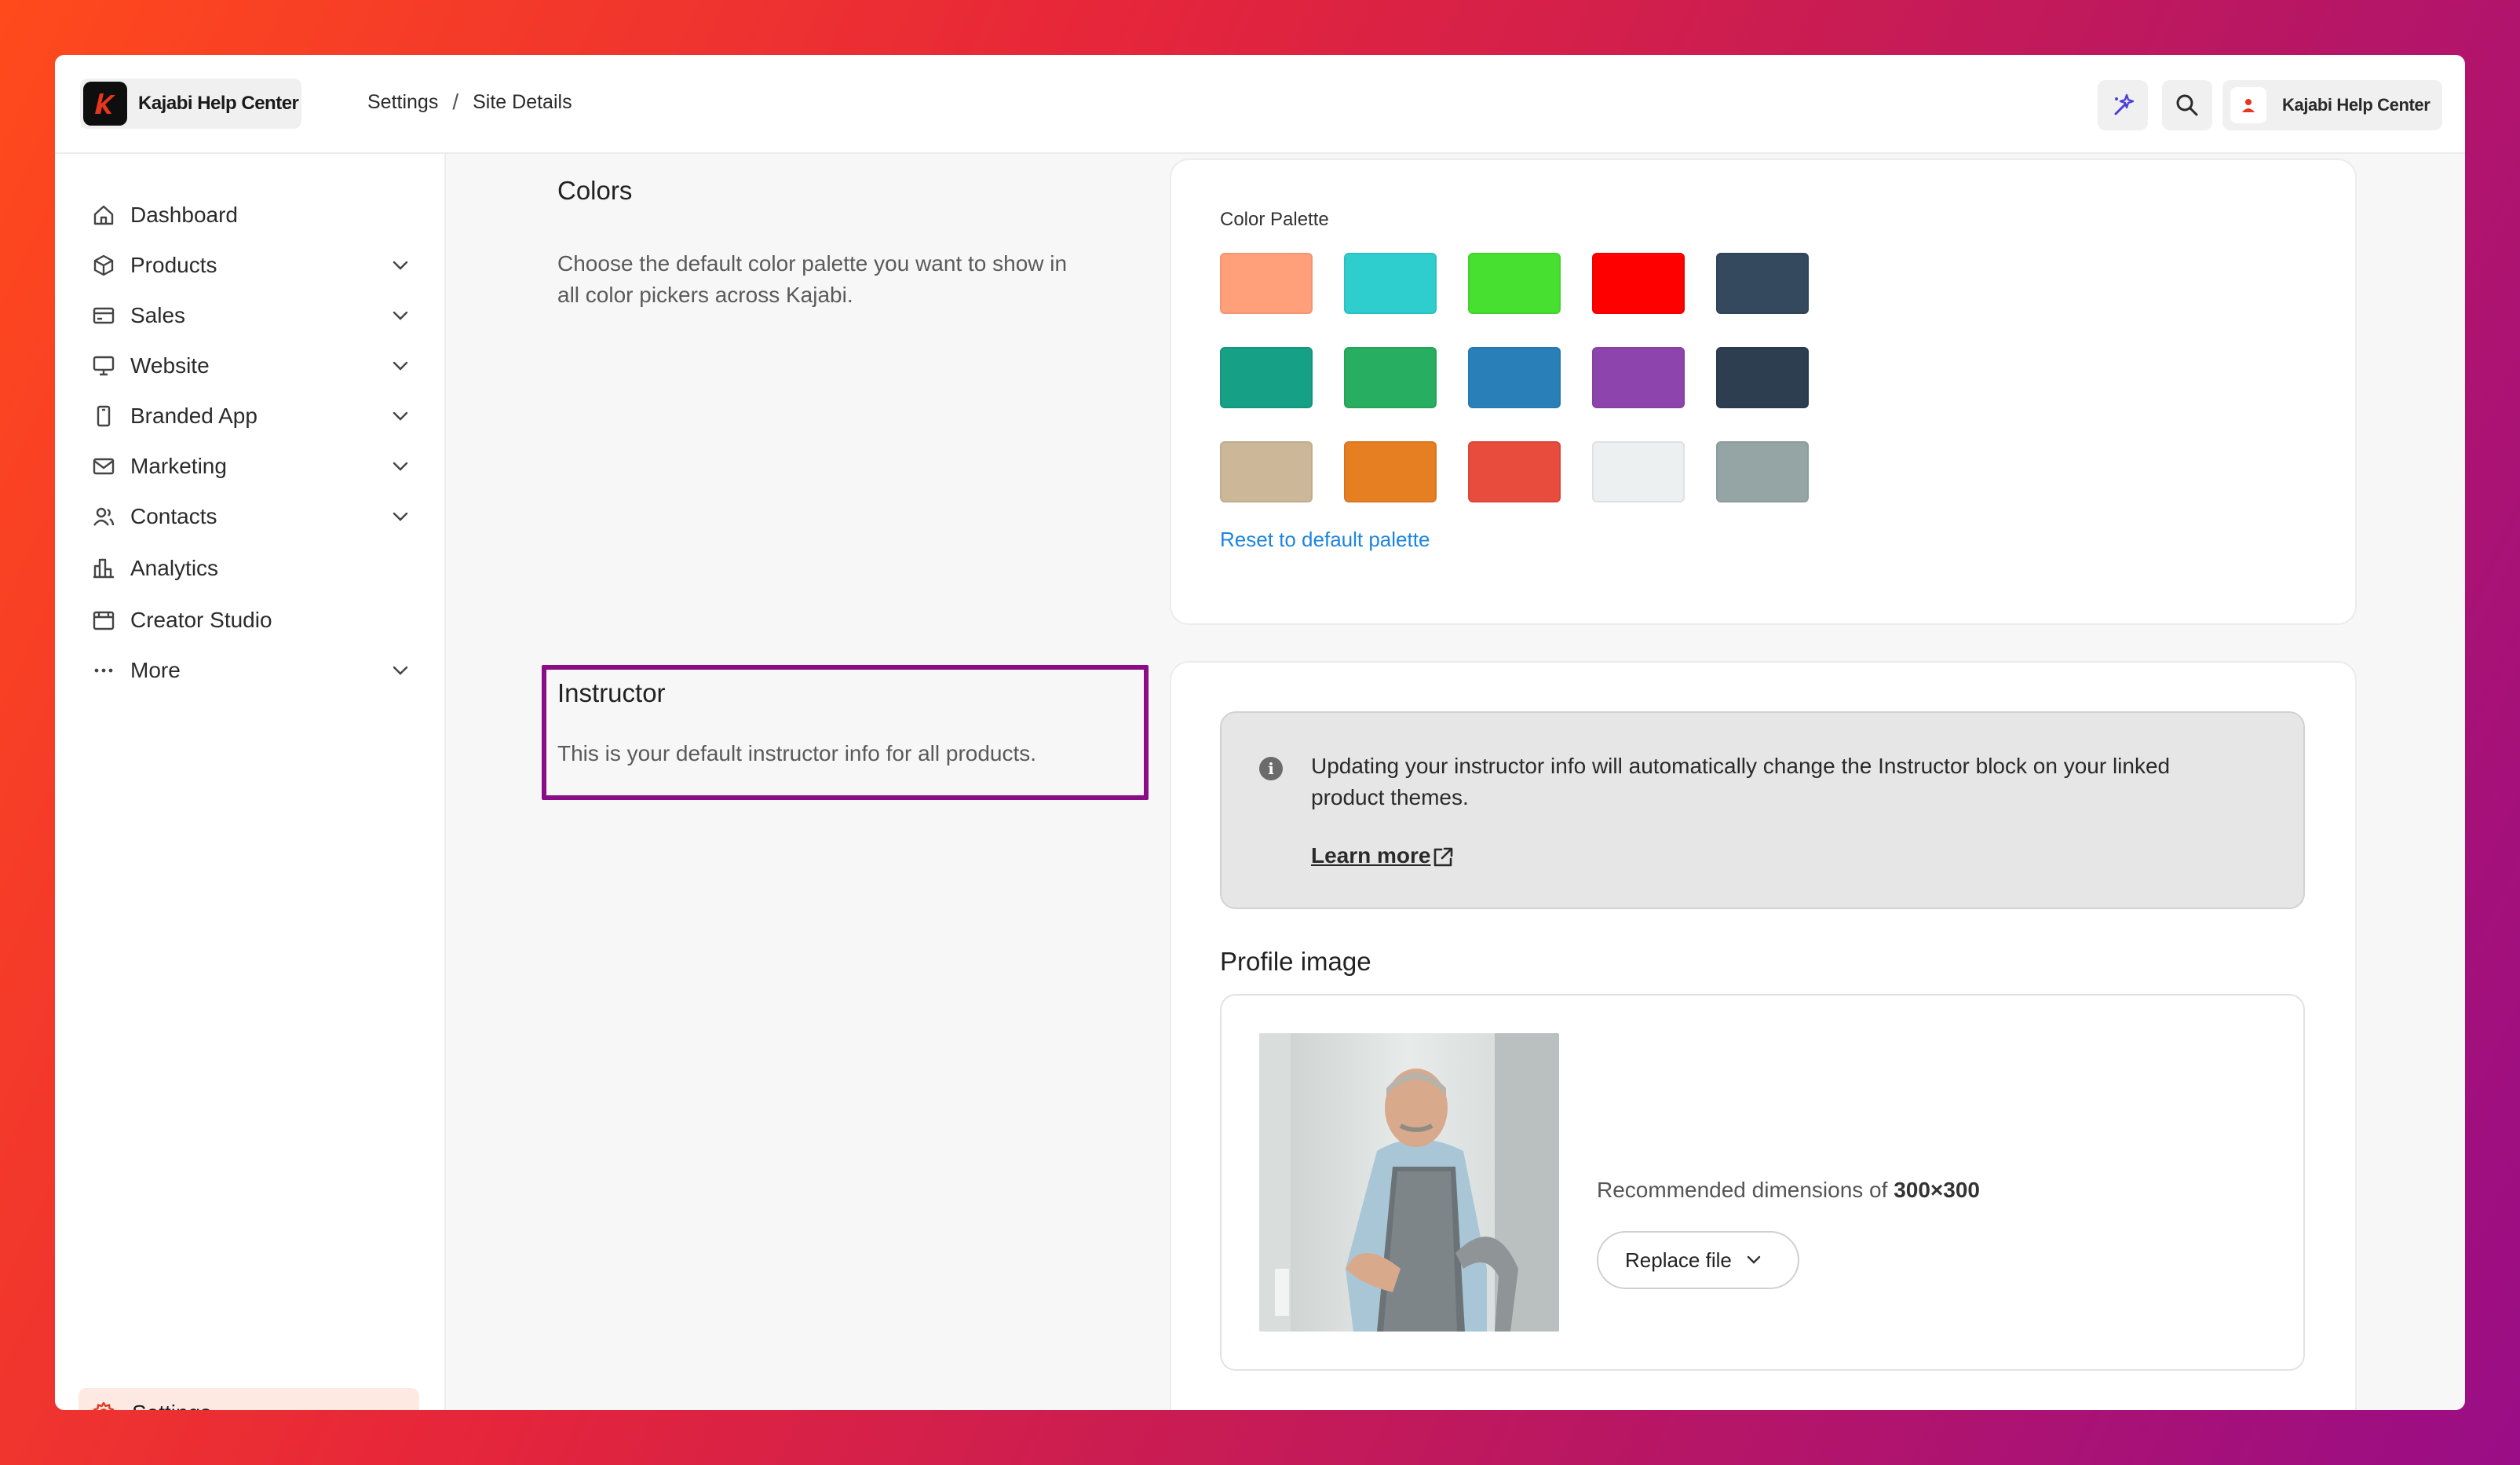 The height and width of the screenshot is (1465, 2520). Describe the element at coordinates (1274, 219) in the screenshot. I see `color-palette-label: Color Palette` at that location.